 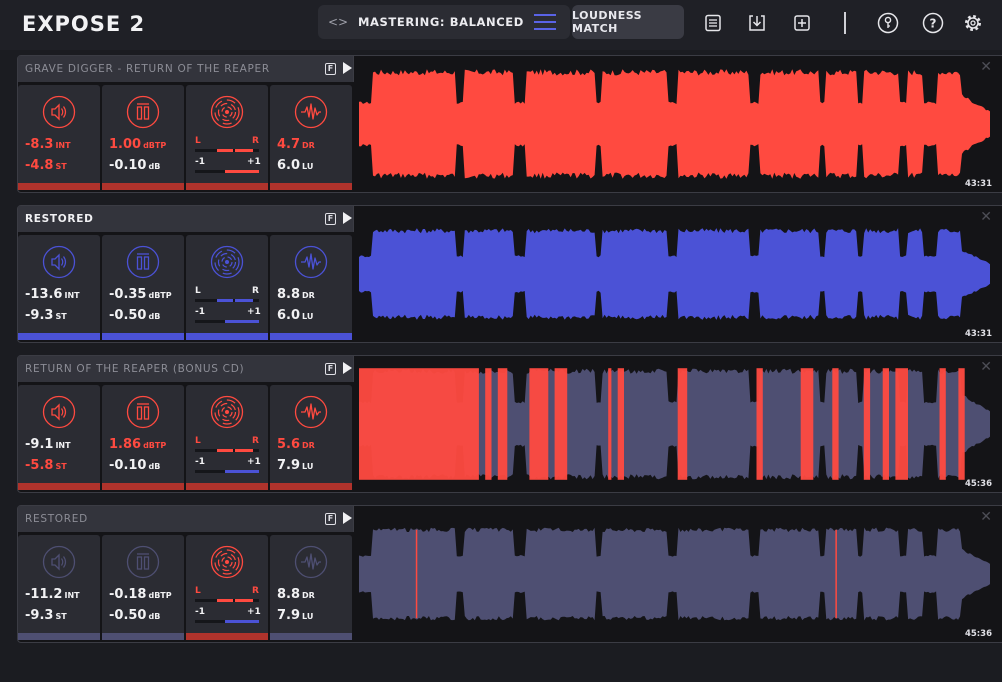 I want to click on dynamics-card: 8.8 DR 7.9 LU, so click(x=311, y=587).